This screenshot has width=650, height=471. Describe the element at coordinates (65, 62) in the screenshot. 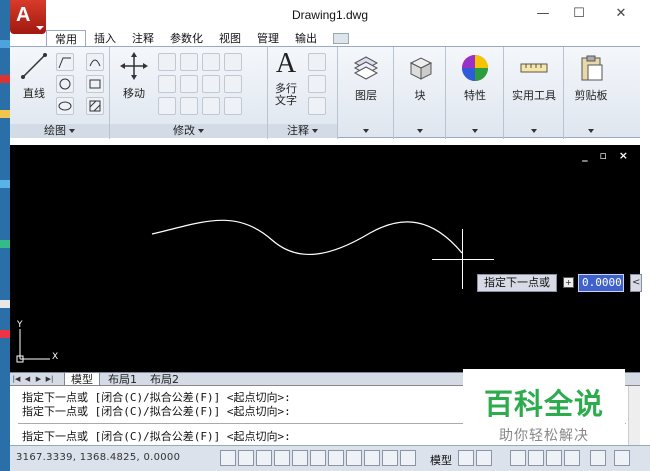

I see `polyline-icon` at that location.